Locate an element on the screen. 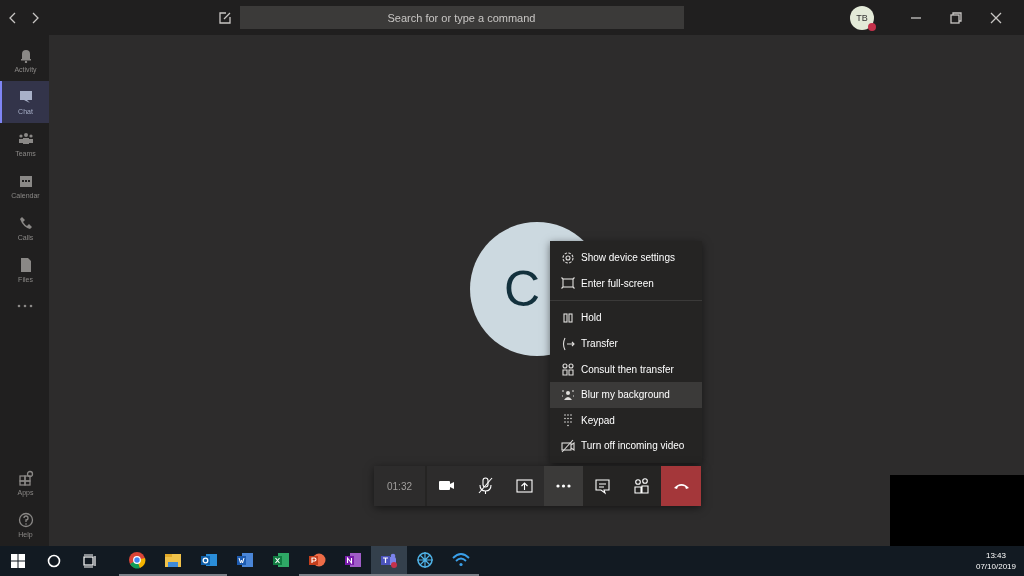 Image resolution: width=1024 pixels, height=576 pixels. mic-off-icon is located at coordinates (485, 486).